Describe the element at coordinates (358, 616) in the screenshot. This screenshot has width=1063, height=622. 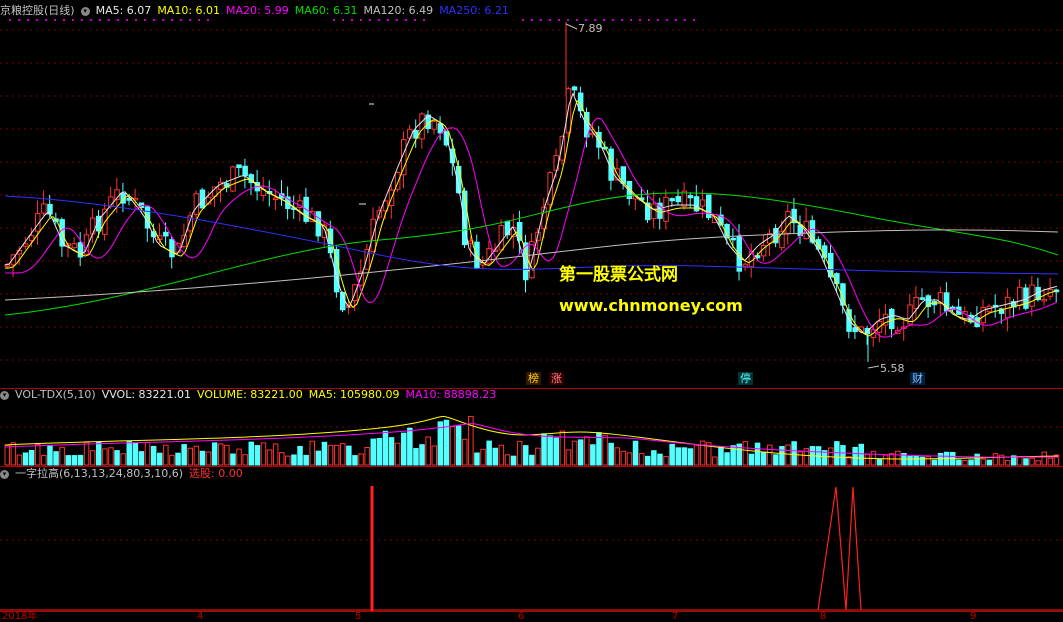
I see `date-axis-label: 5` at that location.